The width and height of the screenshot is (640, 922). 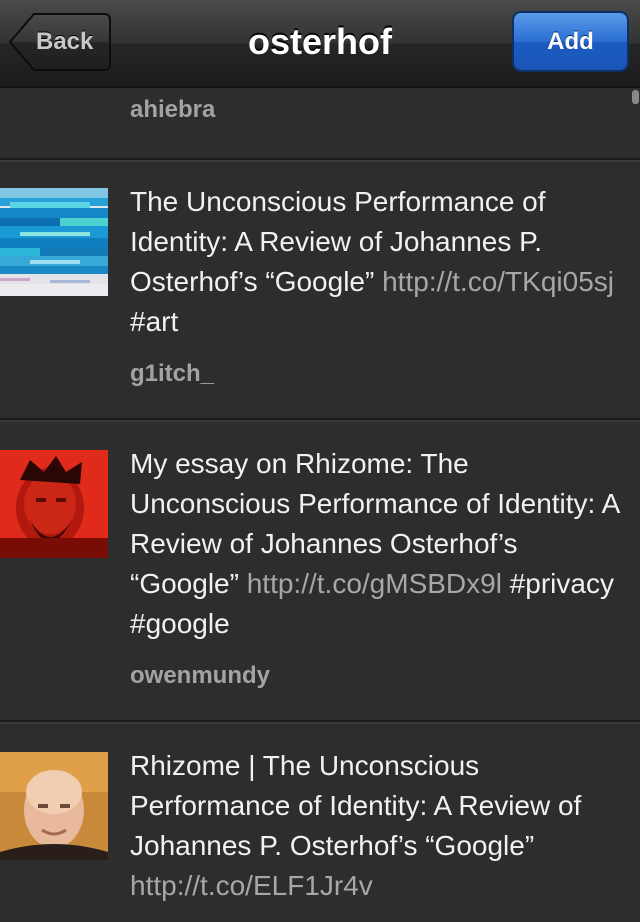 I want to click on tweet-link: http://t.co/gMSBDx9l, so click(x=374, y=583).